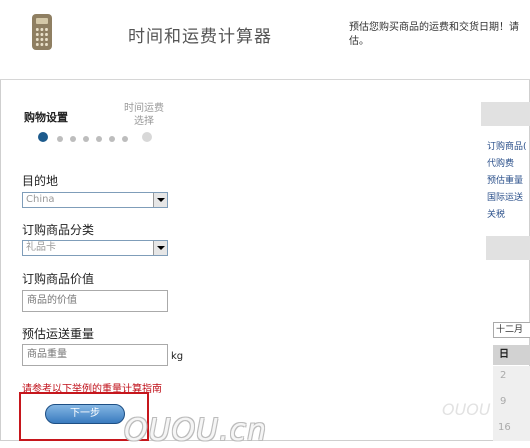  Describe the element at coordinates (200, 37) in the screenshot. I see `page-title: 时间和运费计算器` at that location.